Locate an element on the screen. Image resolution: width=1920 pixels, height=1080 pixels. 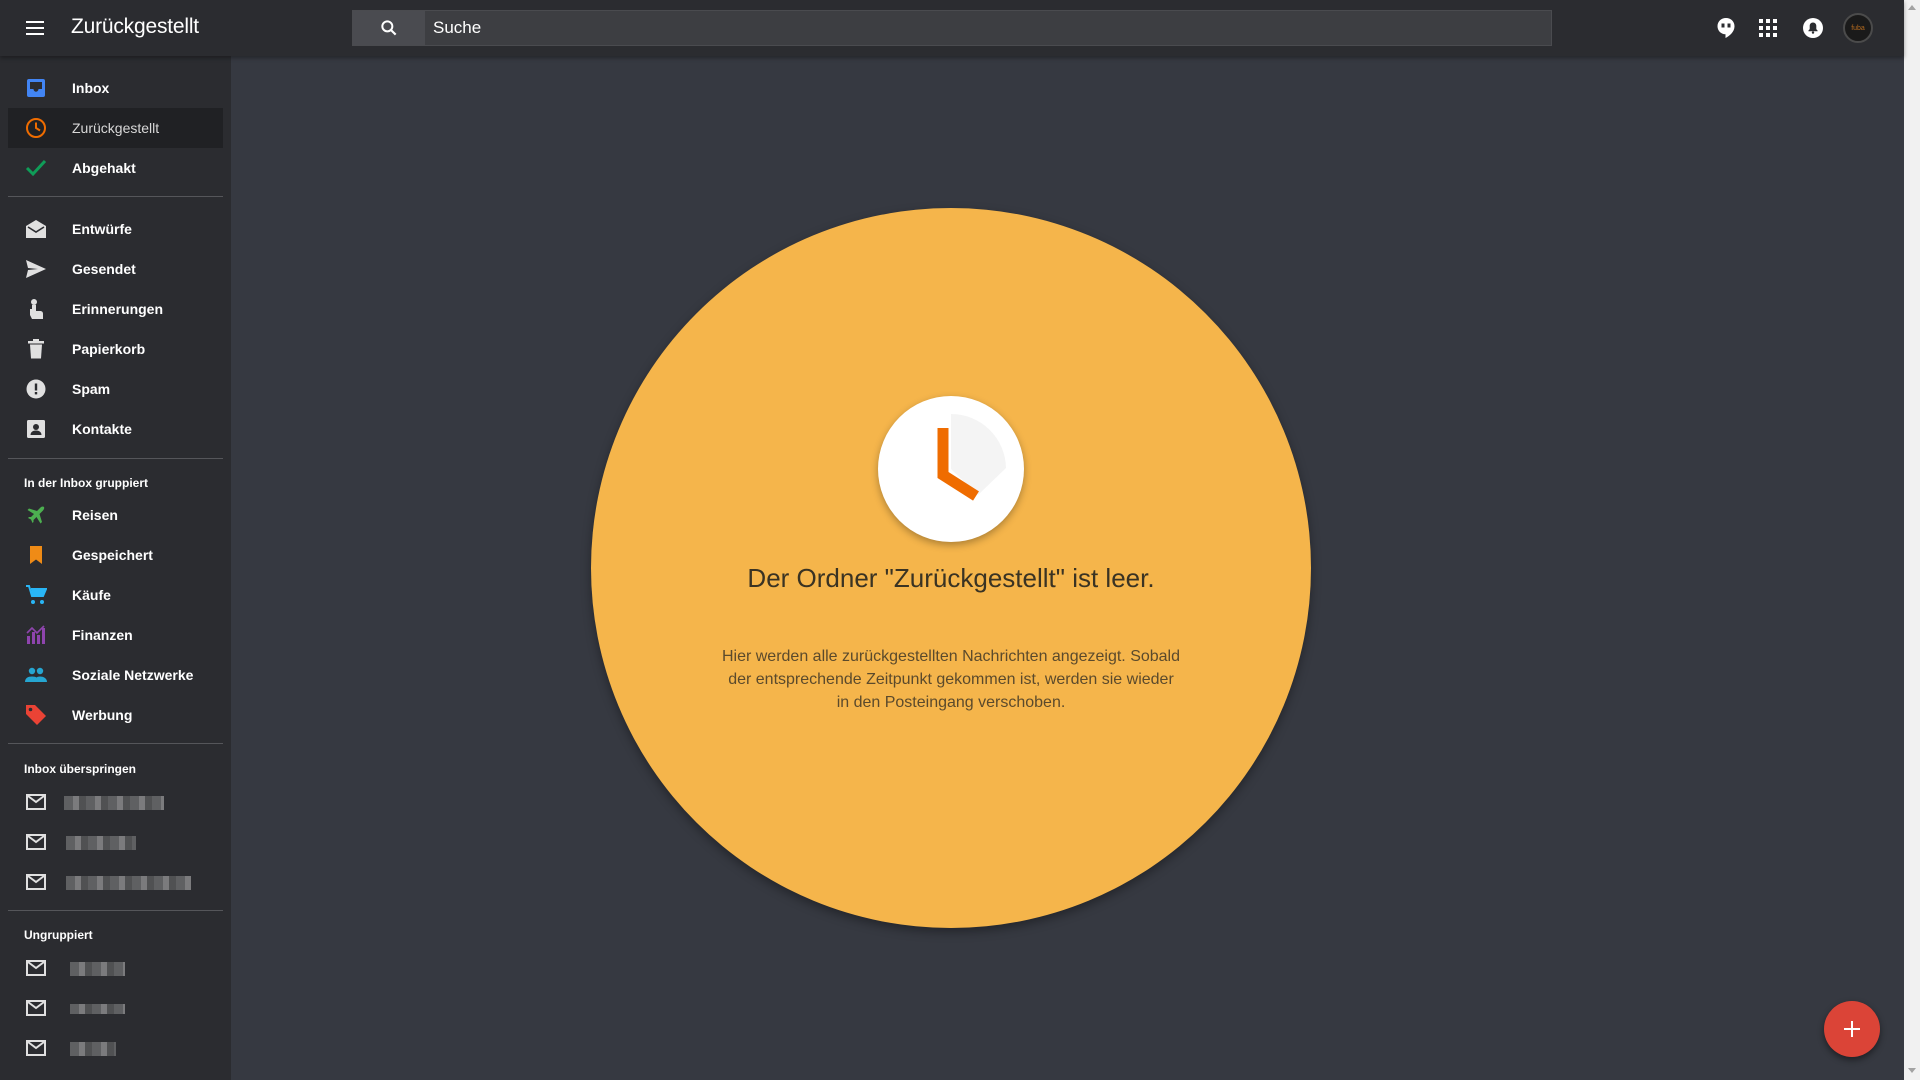
sidebar-item-label: Zurückgestellt is located at coordinates (116, 128).